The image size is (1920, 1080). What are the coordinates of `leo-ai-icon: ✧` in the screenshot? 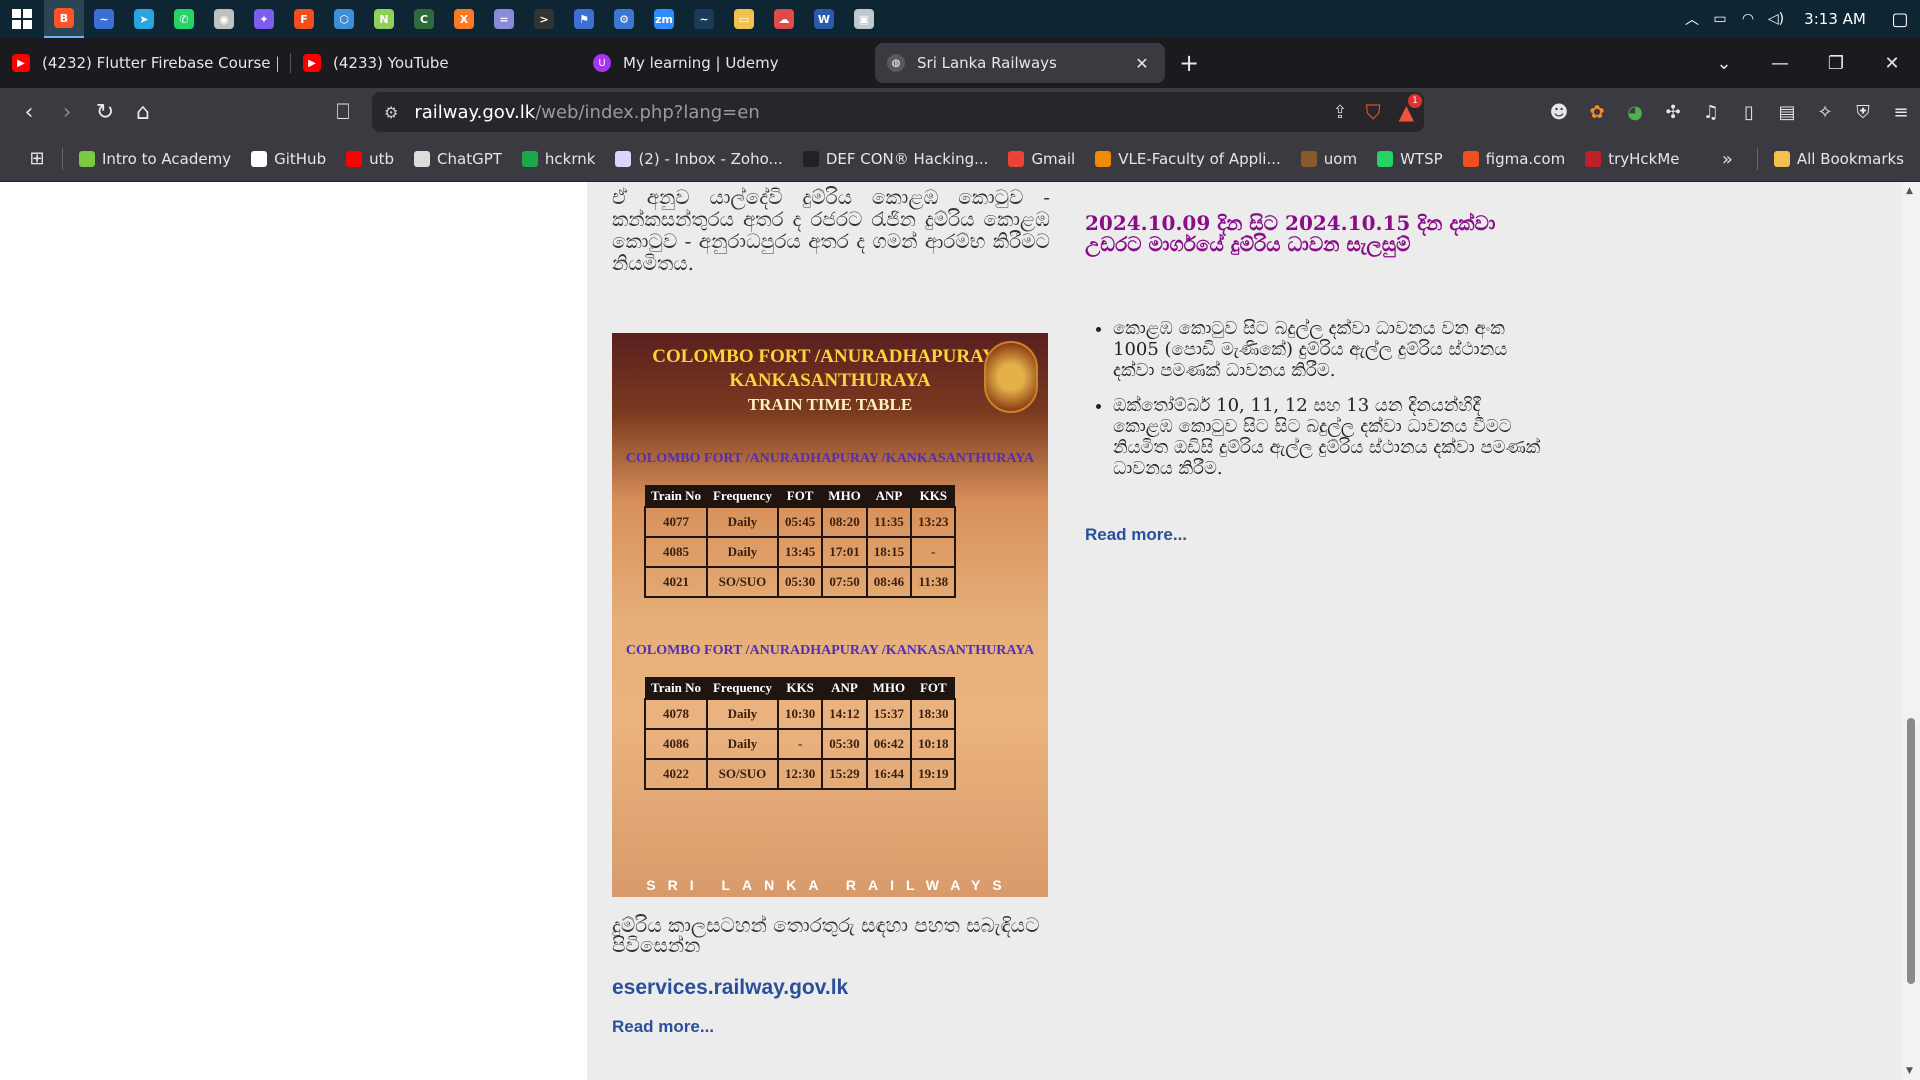 It's located at (1825, 112).